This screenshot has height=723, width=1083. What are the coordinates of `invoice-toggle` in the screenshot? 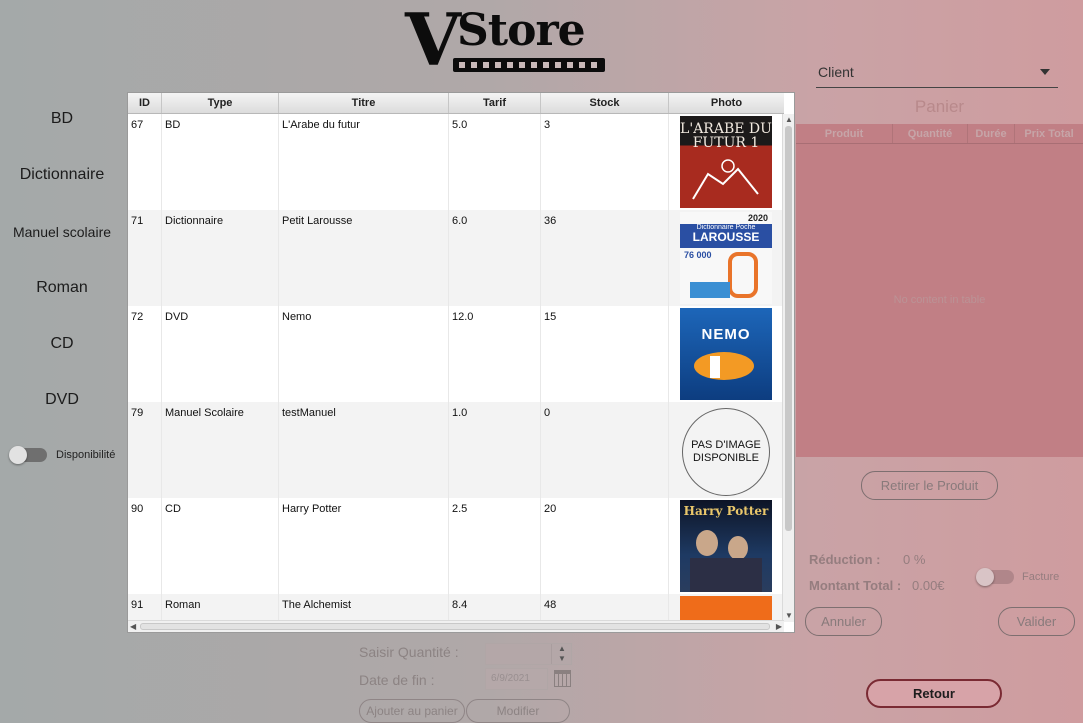 It's located at (995, 577).